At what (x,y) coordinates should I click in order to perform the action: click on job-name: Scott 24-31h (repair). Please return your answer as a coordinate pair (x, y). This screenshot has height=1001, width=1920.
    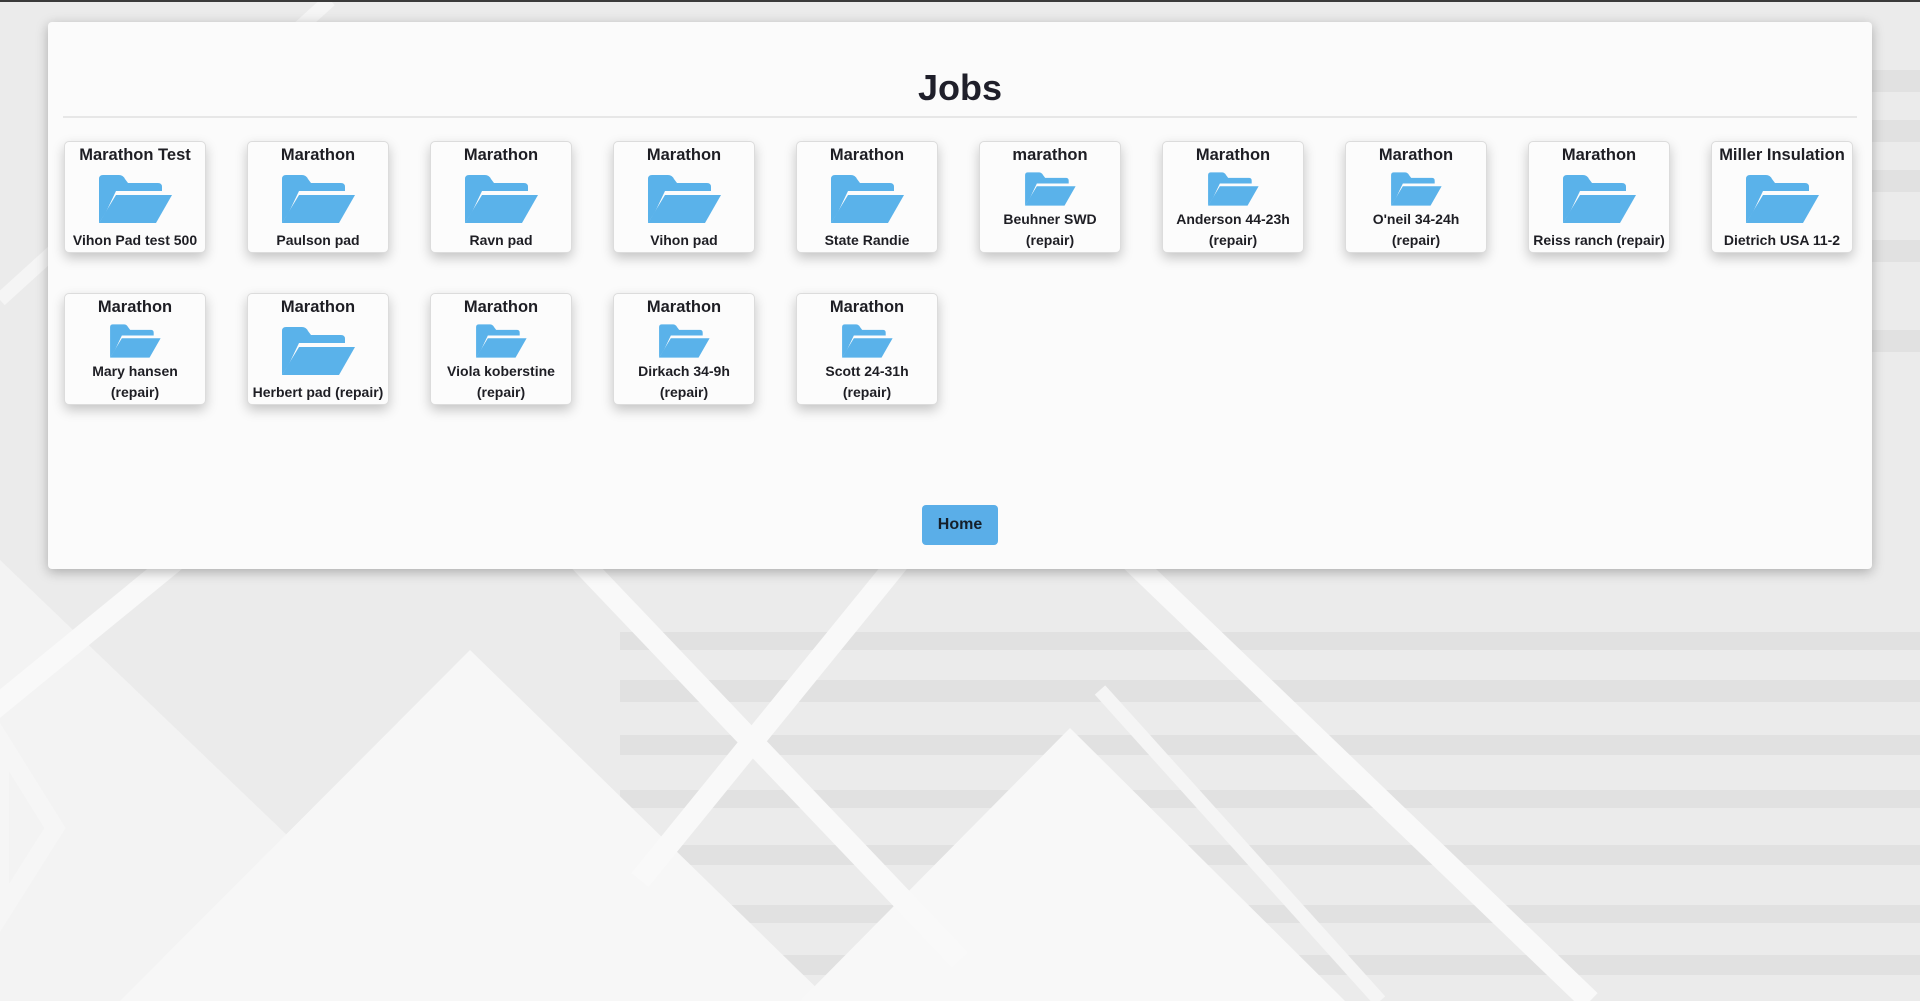
    Looking at the image, I should click on (867, 381).